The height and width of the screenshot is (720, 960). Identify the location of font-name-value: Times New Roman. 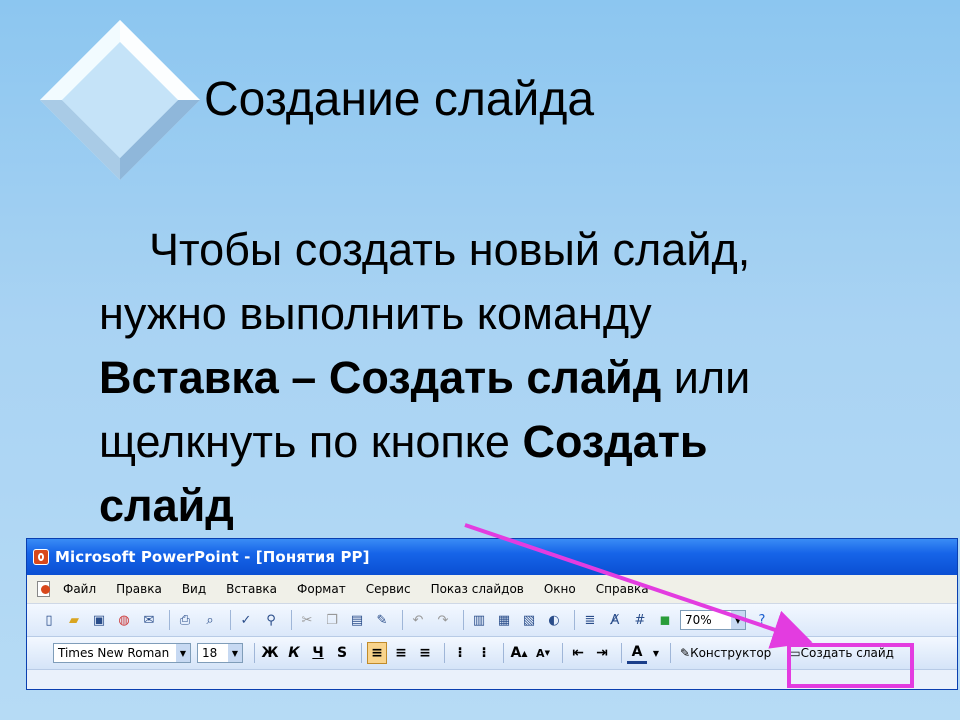
(114, 653).